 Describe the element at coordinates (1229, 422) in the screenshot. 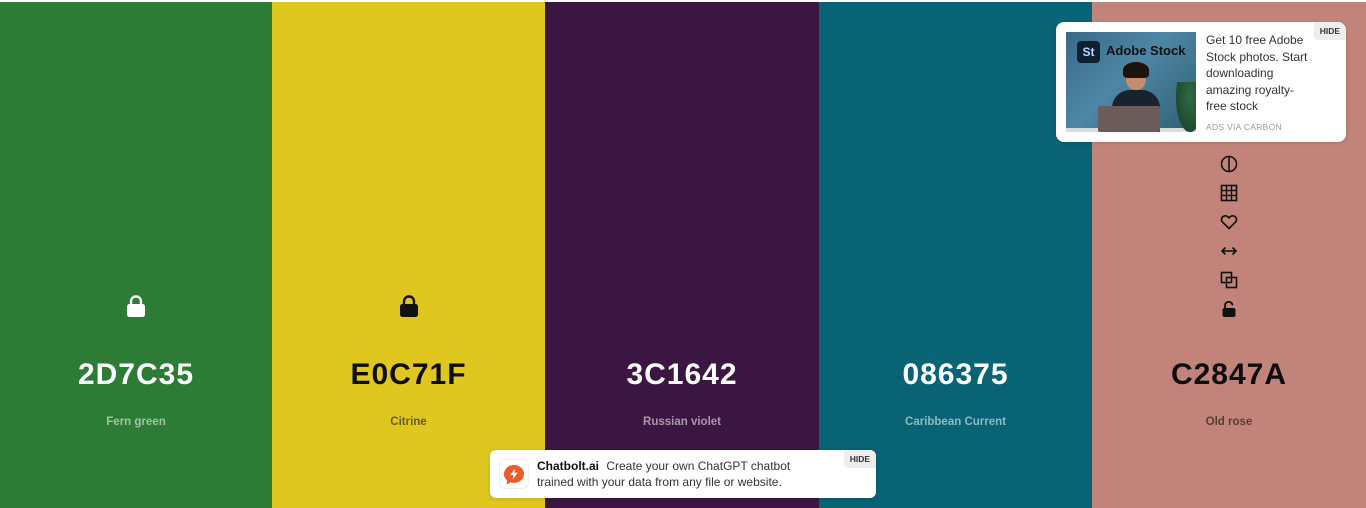

I see `color-name: Old rose` at that location.